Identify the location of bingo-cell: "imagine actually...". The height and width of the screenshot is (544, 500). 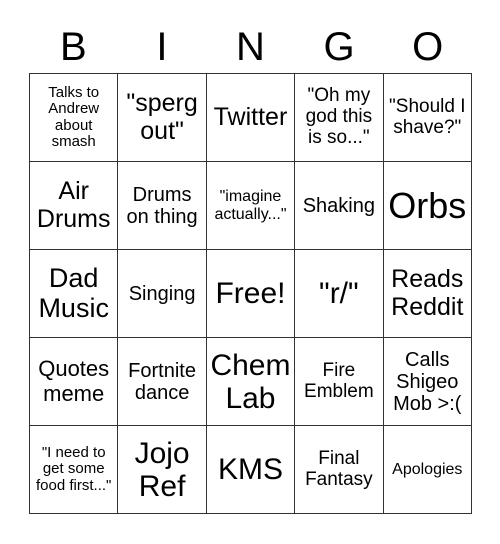
(250, 205).